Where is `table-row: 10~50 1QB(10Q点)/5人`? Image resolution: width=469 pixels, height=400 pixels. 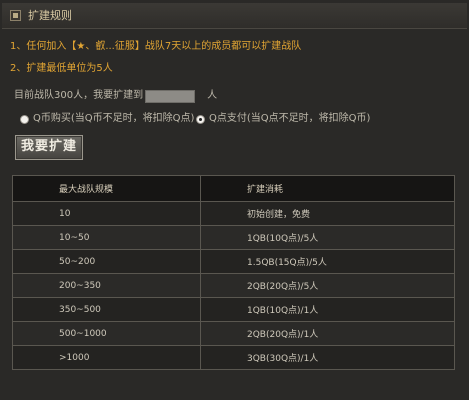 table-row: 10~50 1QB(10Q点)/5人 is located at coordinates (233, 237).